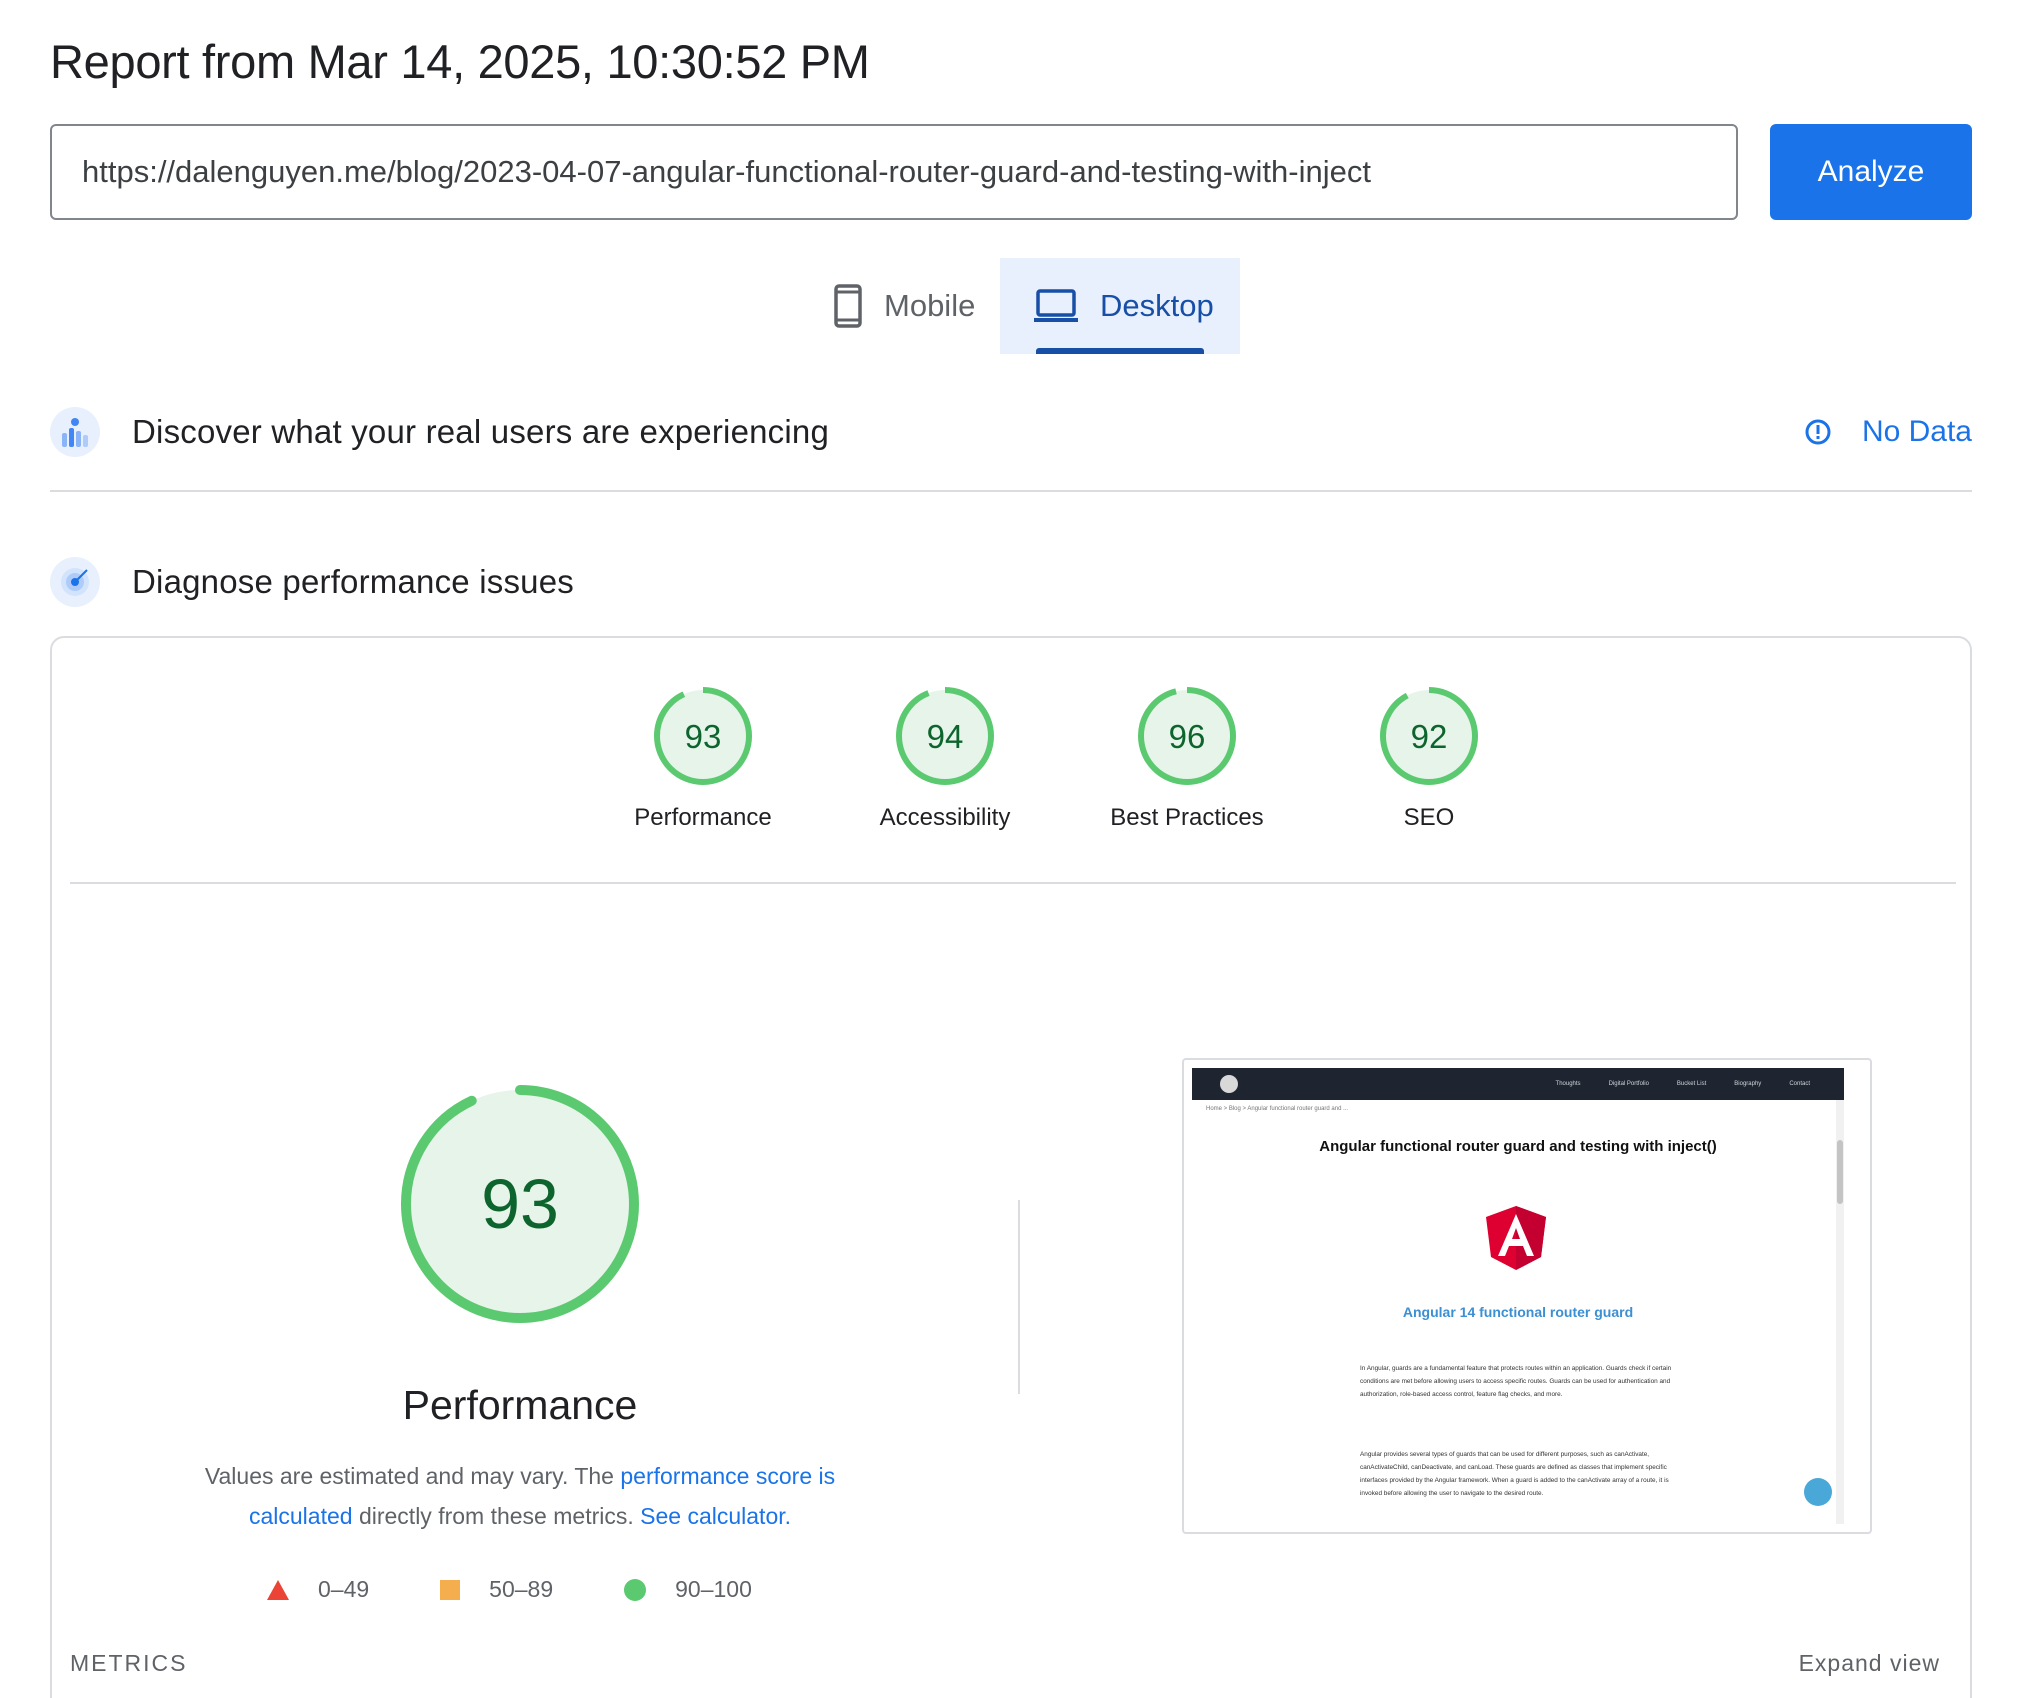 Image resolution: width=2024 pixels, height=1698 pixels. What do you see at coordinates (1518, 1312) in the screenshot?
I see `screenshot-subheading: Angular 14 functional router guard` at bounding box center [1518, 1312].